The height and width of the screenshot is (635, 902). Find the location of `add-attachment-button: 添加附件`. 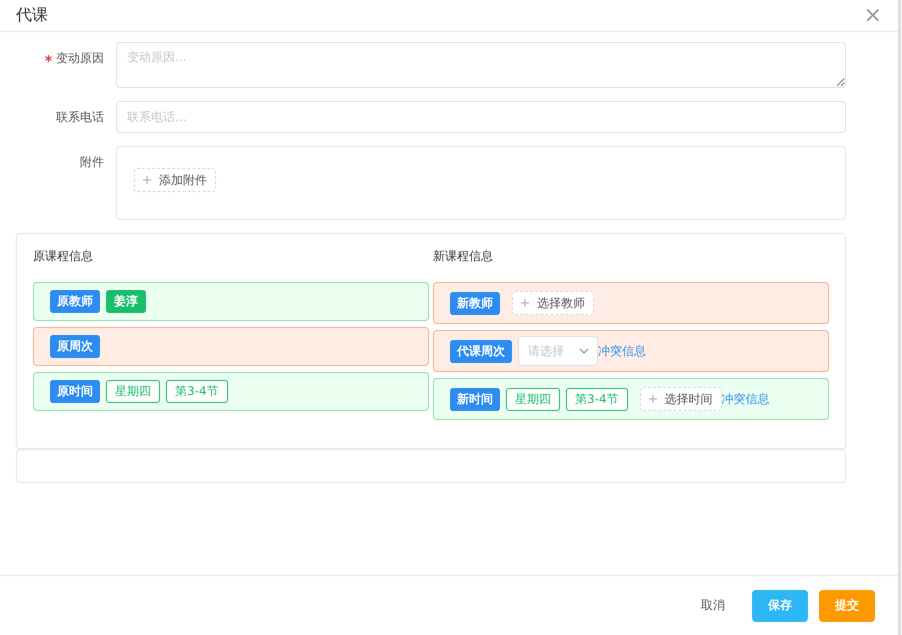

add-attachment-button: 添加附件 is located at coordinates (175, 180).